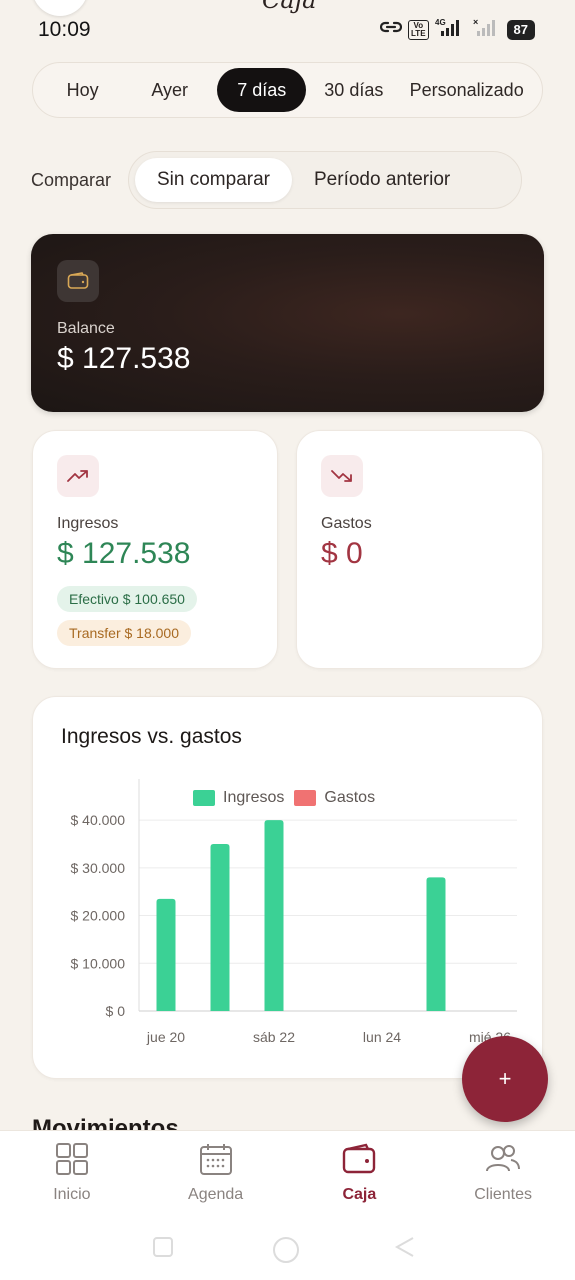  I want to click on plus-icon: +, so click(505, 1078).